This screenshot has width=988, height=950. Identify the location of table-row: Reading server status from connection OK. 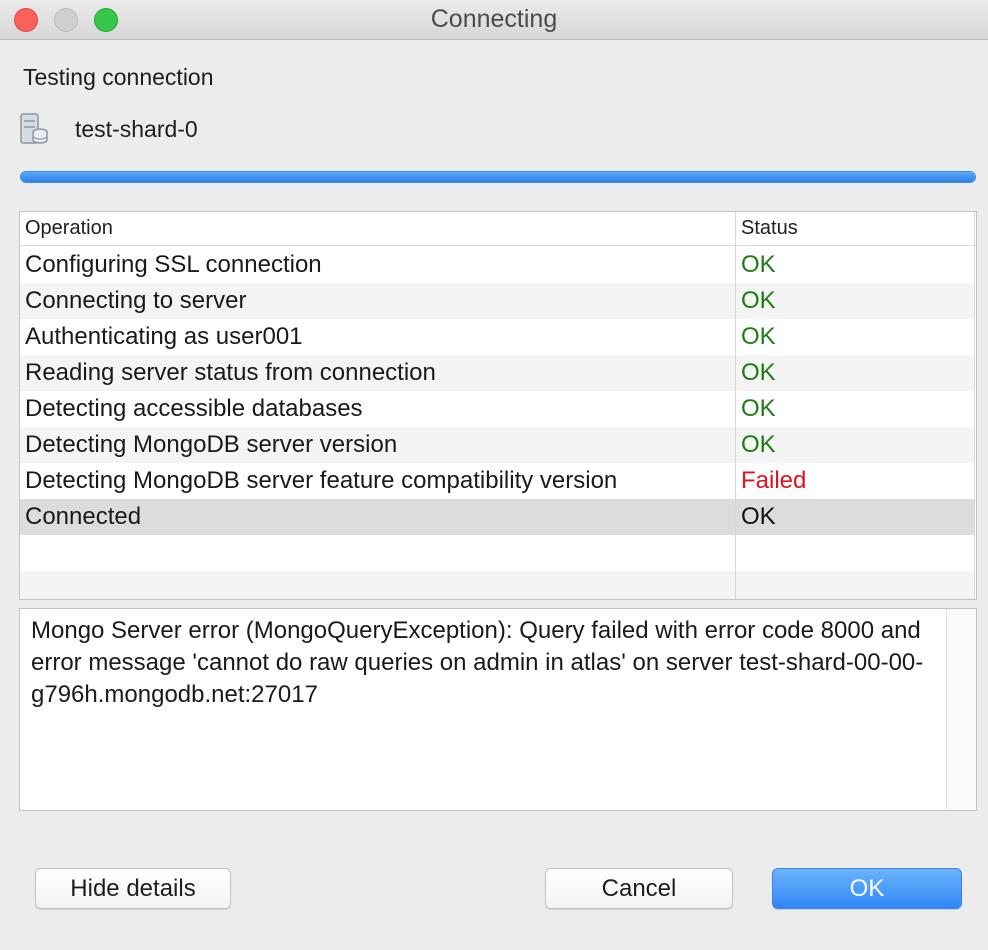
(497, 373).